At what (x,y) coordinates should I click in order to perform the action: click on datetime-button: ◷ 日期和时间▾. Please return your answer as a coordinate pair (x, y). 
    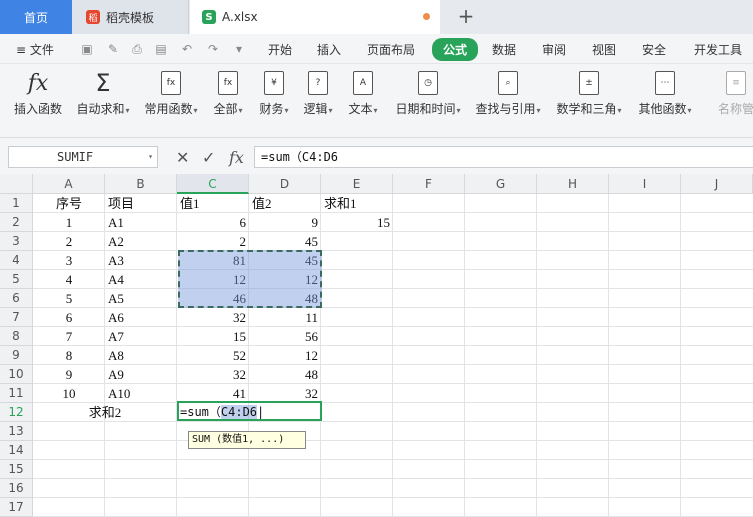
    Looking at the image, I should click on (428, 93).